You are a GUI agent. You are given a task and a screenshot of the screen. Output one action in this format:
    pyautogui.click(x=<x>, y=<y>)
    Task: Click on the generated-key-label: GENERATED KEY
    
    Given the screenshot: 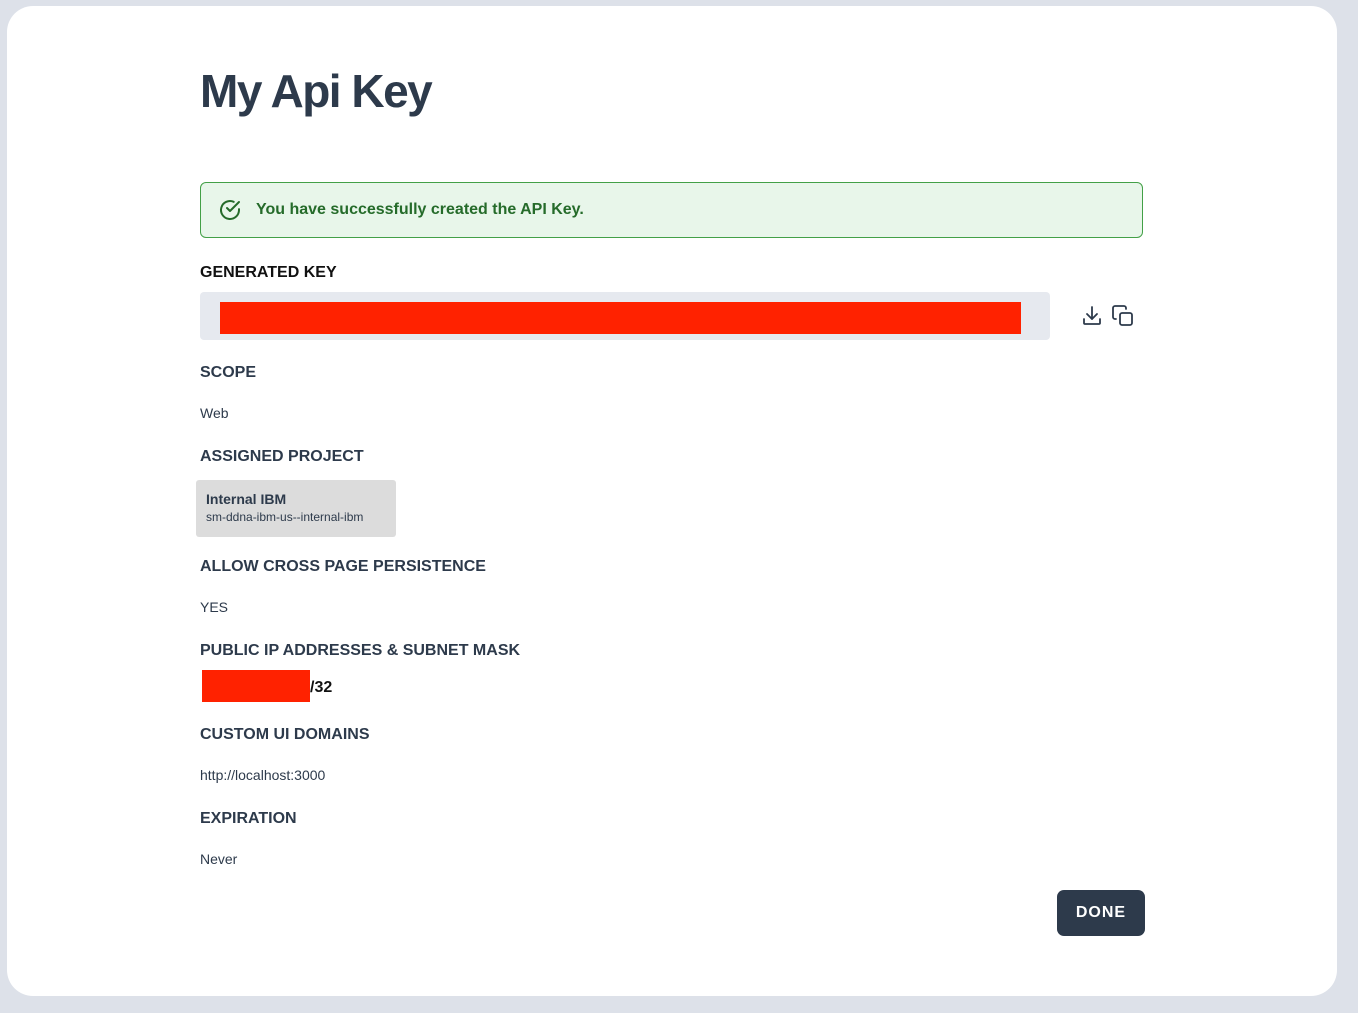 What is the action you would take?
    pyautogui.click(x=268, y=272)
    